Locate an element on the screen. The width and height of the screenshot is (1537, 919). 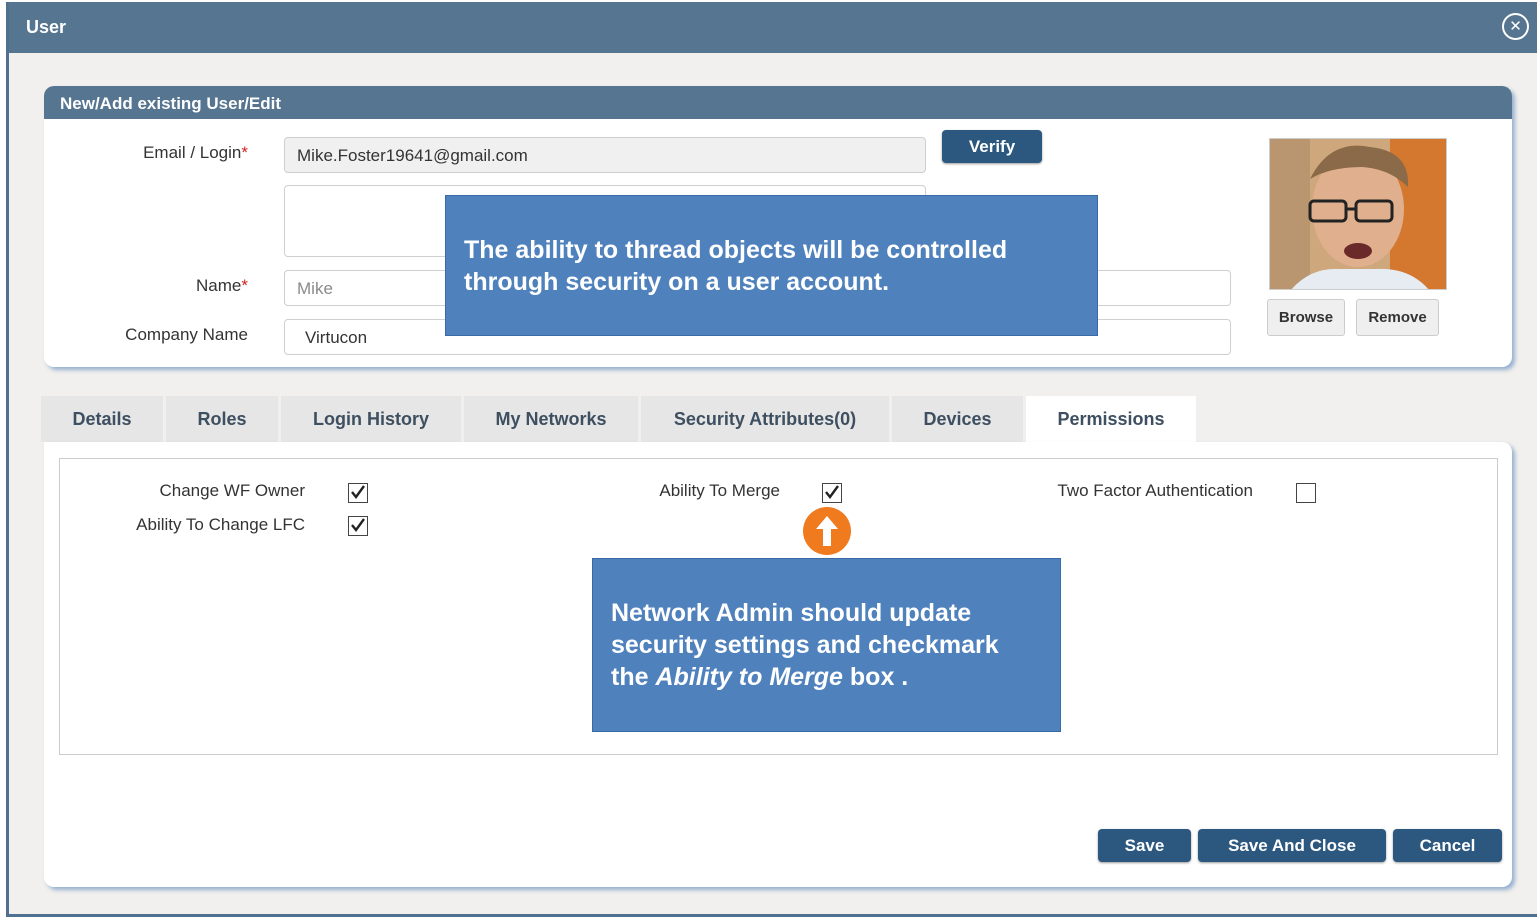
email-label: Email / Login* is located at coordinates (195, 152).